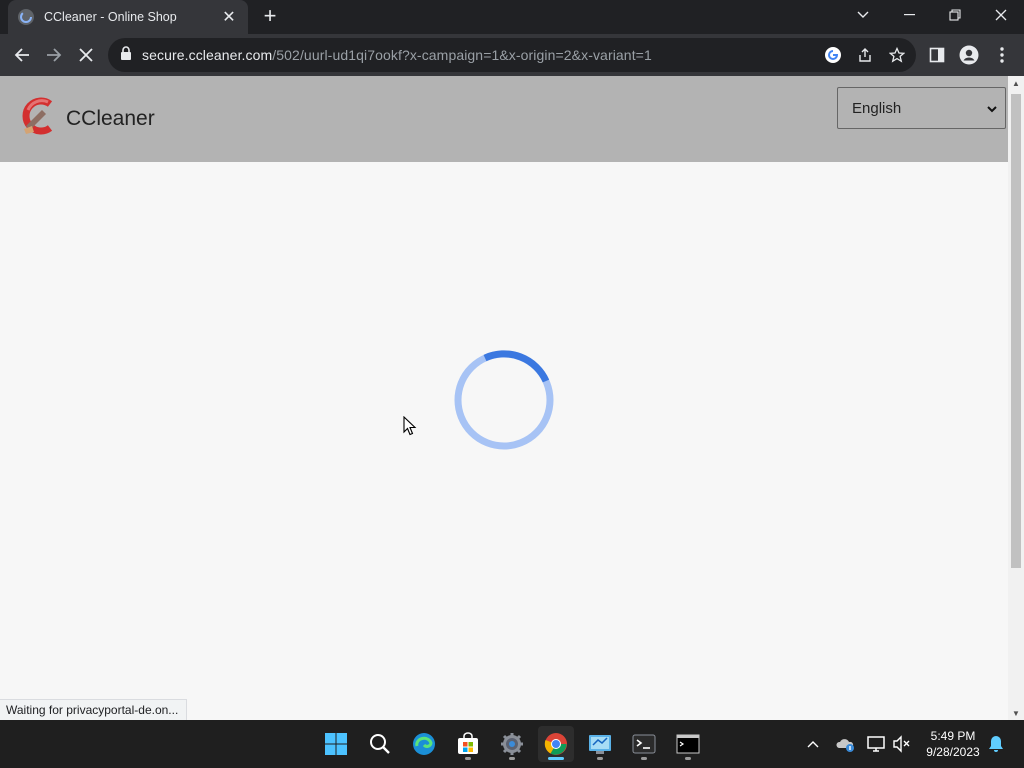 Image resolution: width=1024 pixels, height=768 pixels. I want to click on cmd-icon, so click(688, 744).